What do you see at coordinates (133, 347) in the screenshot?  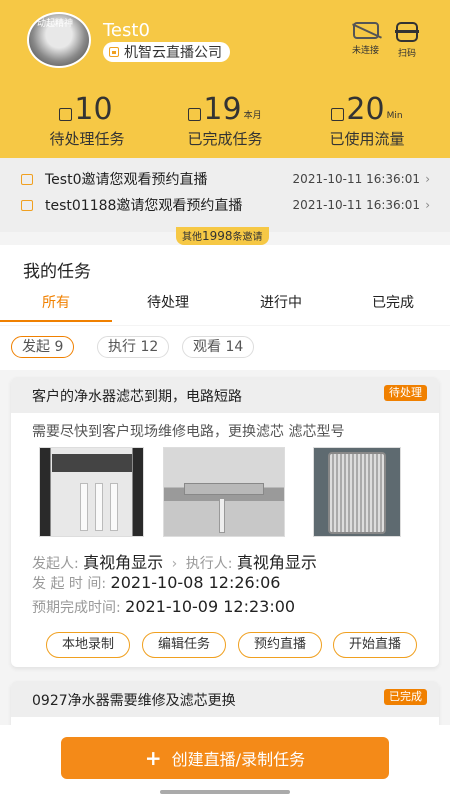 I see `filter-executed: 执行 12` at bounding box center [133, 347].